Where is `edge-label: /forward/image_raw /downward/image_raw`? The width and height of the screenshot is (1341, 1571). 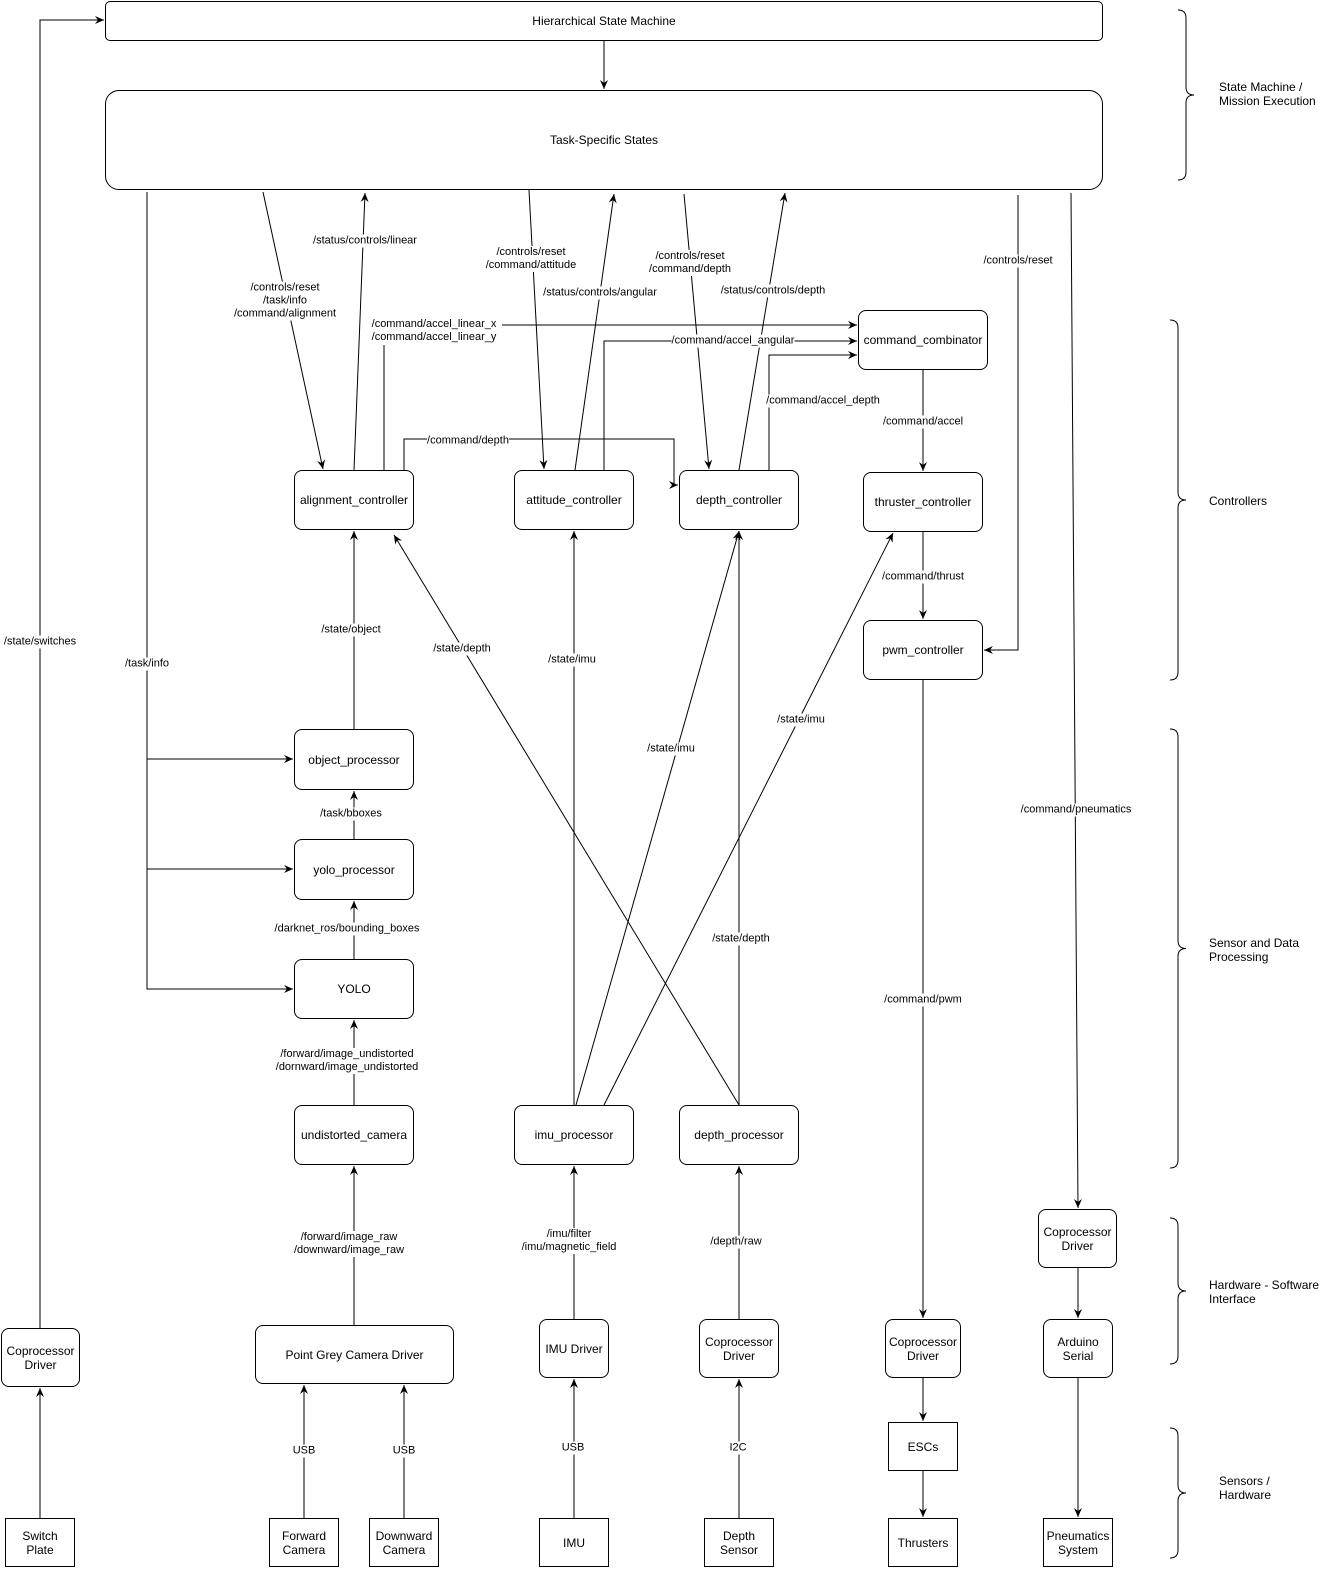 edge-label: /forward/image_raw /downward/image_raw is located at coordinates (349, 1244).